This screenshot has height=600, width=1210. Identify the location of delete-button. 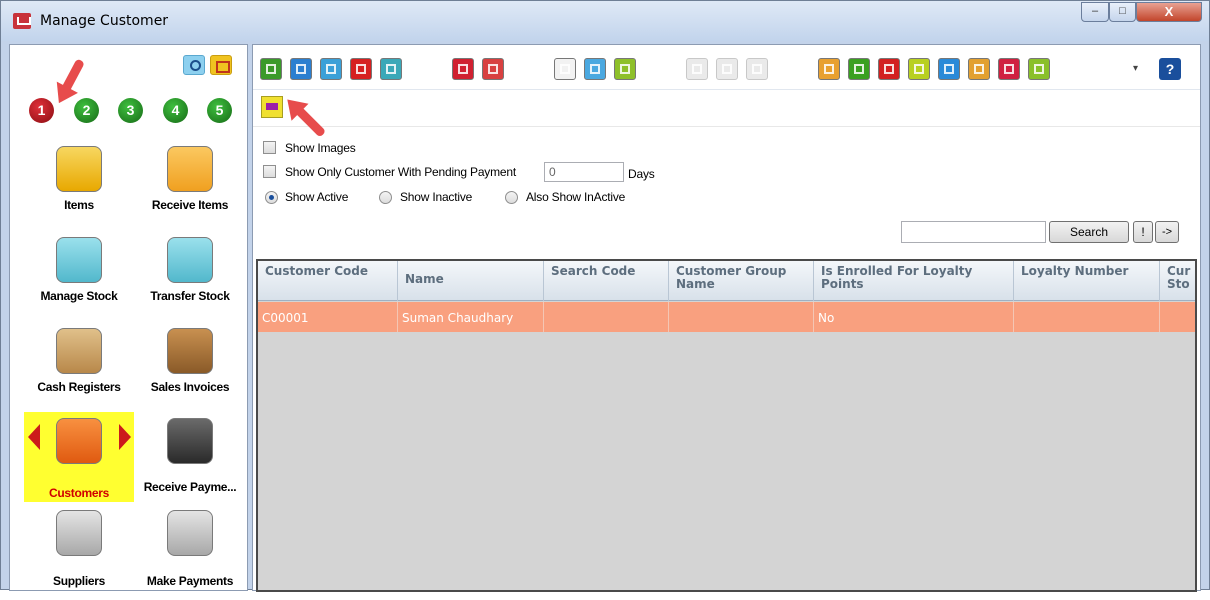
(361, 69).